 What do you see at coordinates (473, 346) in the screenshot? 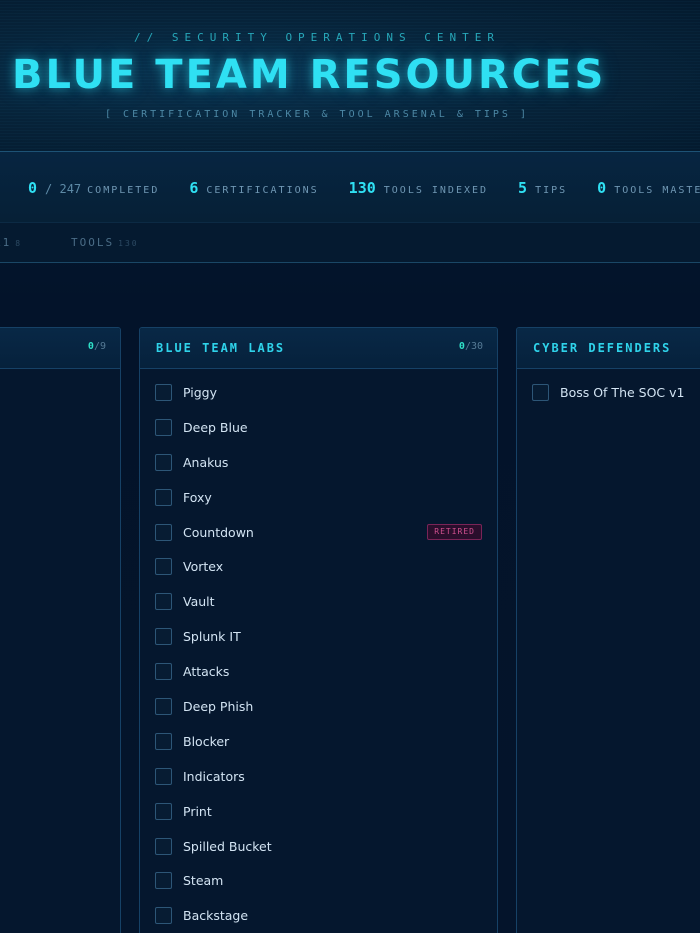
I see `column-btl-total: /30` at bounding box center [473, 346].